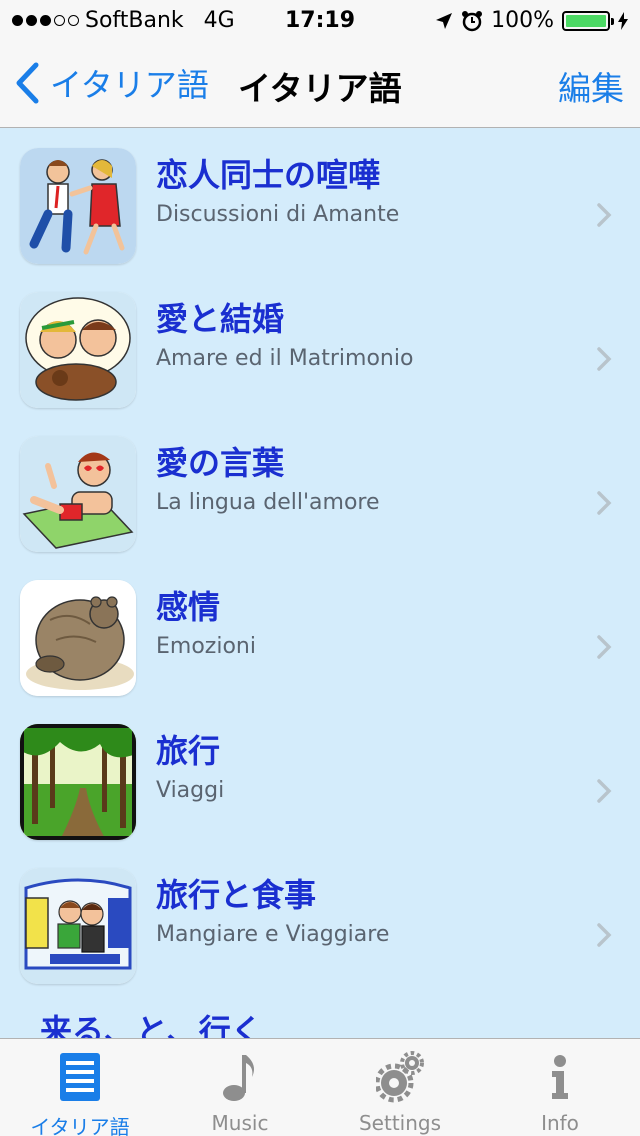 This screenshot has width=640, height=1136. Describe the element at coordinates (285, 358) in the screenshot. I see `item-subtitle: Amare ed il Matrimonio` at that location.